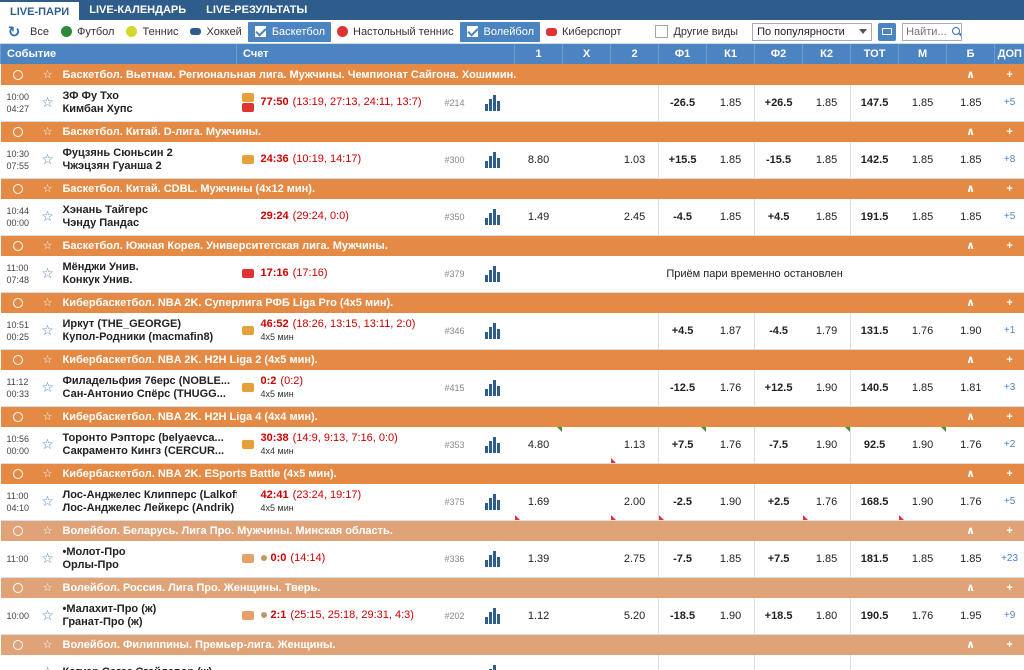 This screenshot has width=1024, height=670. Describe the element at coordinates (927, 31) in the screenshot. I see `search-input` at that location.